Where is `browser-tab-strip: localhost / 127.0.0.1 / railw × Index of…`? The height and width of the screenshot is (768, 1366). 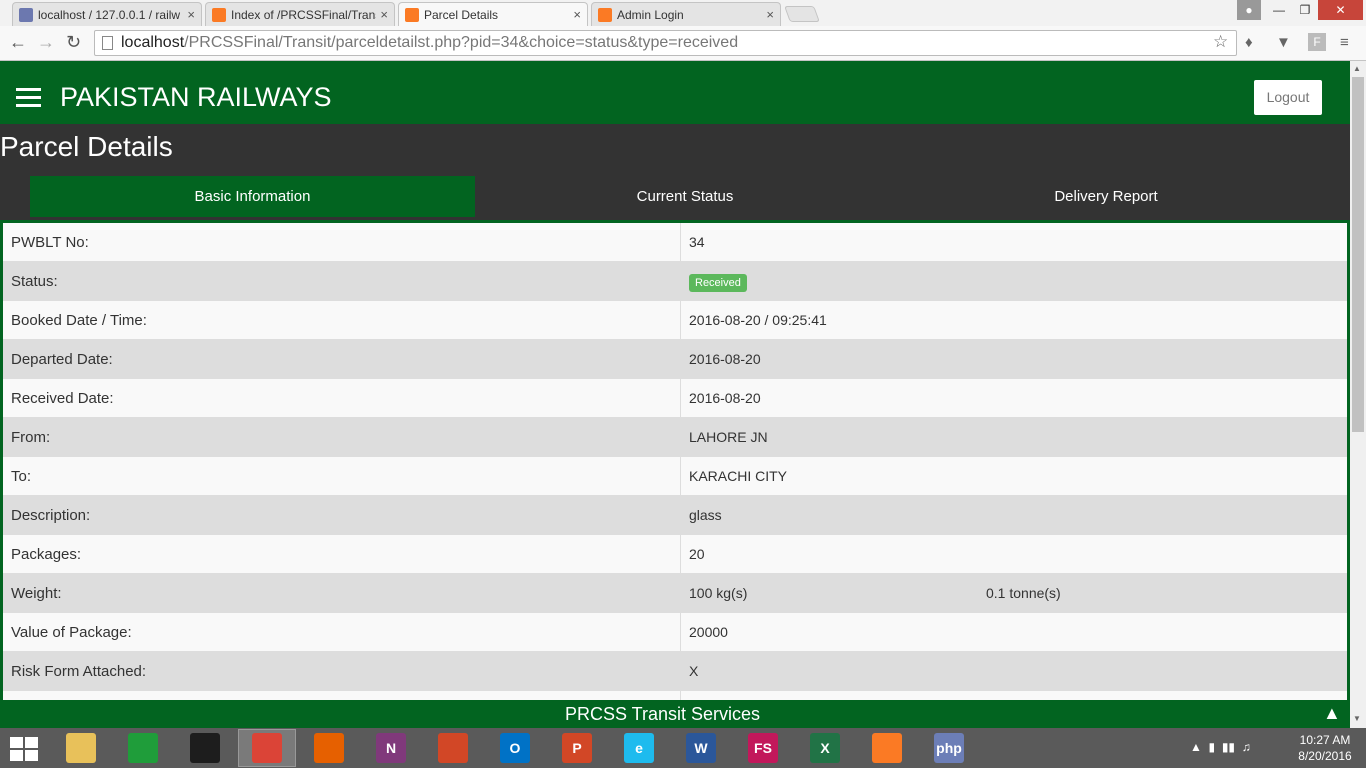 browser-tab-strip: localhost / 127.0.0.1 / railw × Index of… is located at coordinates (683, 13).